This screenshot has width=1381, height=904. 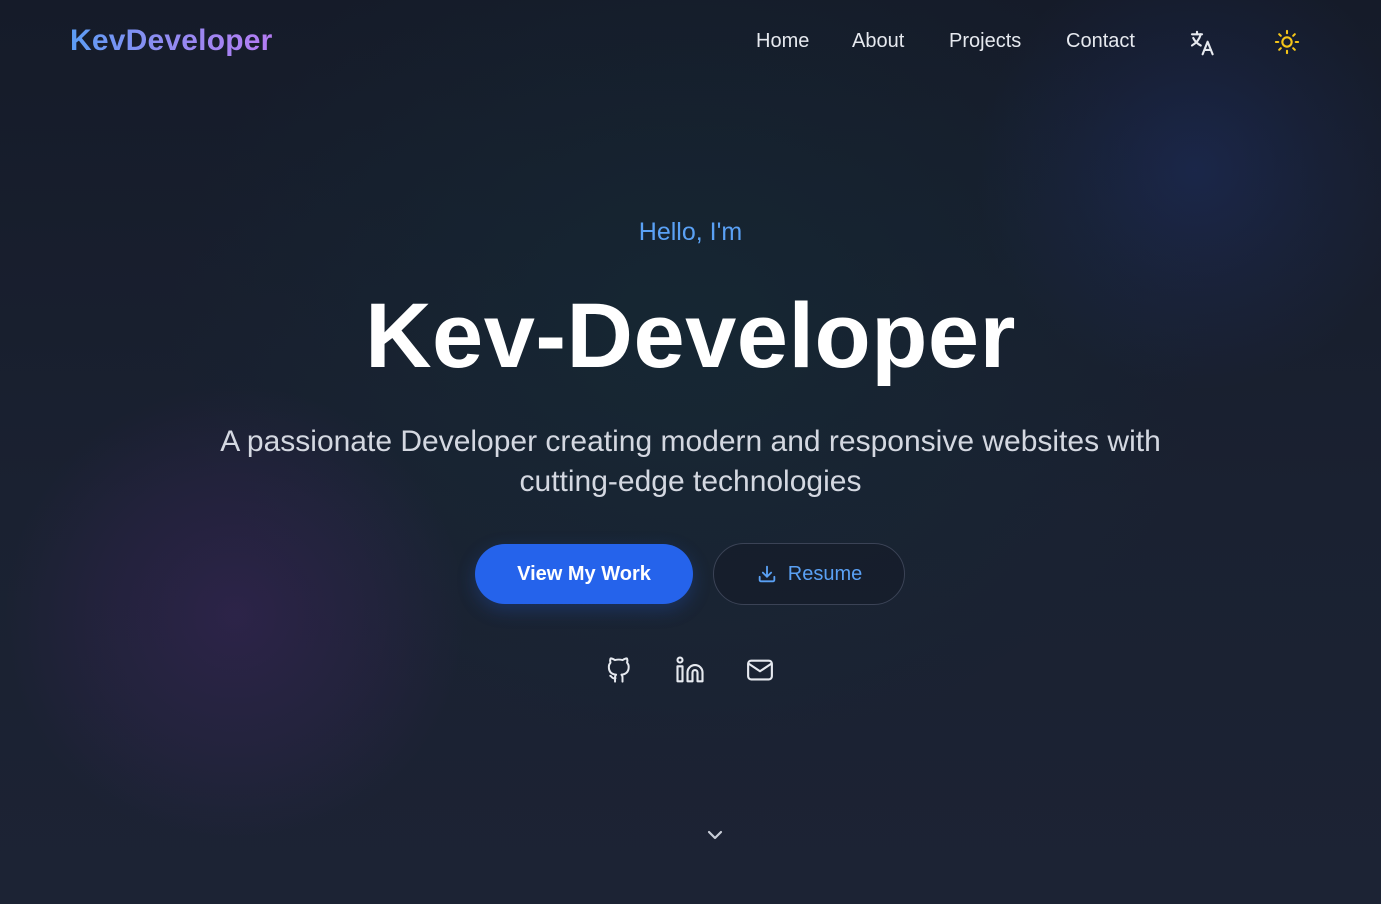 I want to click on linkedin-icon, so click(x=690, y=669).